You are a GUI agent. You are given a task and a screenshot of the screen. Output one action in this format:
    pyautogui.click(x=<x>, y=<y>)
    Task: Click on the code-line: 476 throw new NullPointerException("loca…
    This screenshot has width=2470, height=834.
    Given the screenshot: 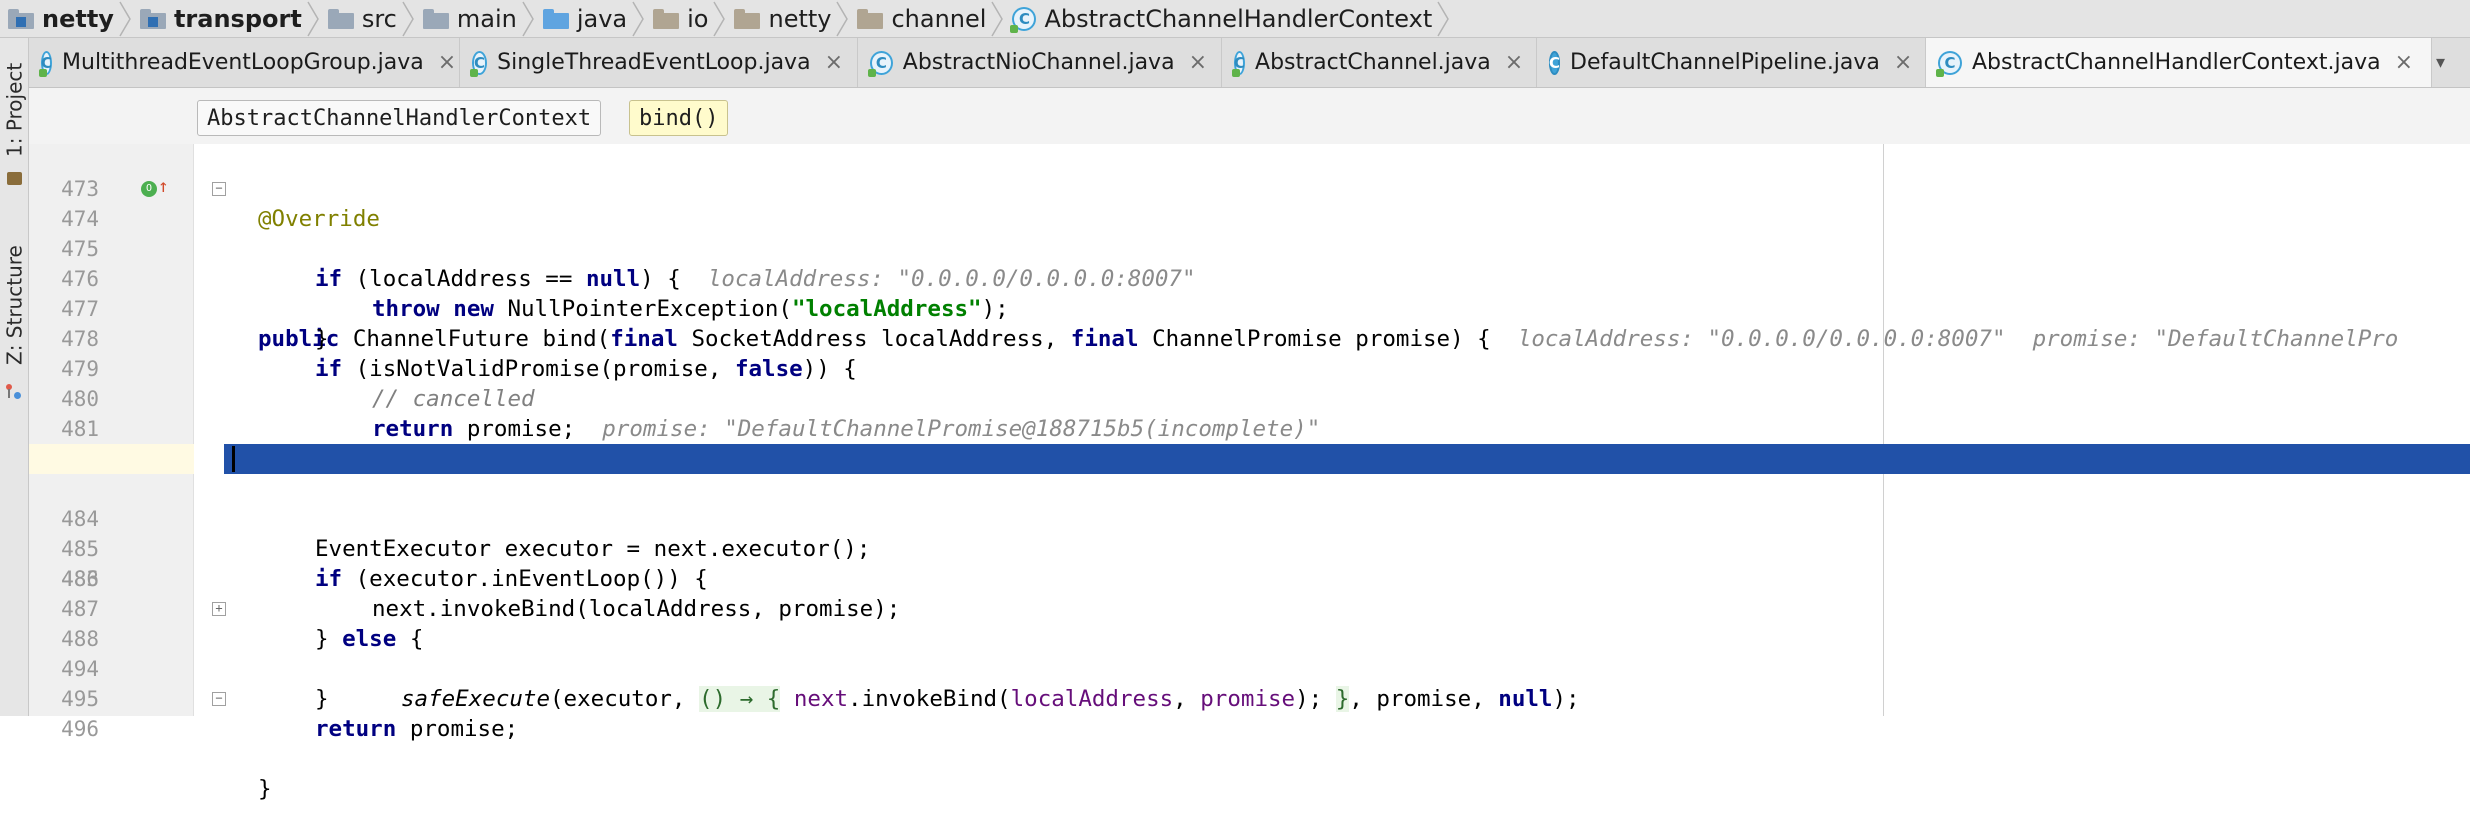 What is the action you would take?
    pyautogui.click(x=535, y=294)
    